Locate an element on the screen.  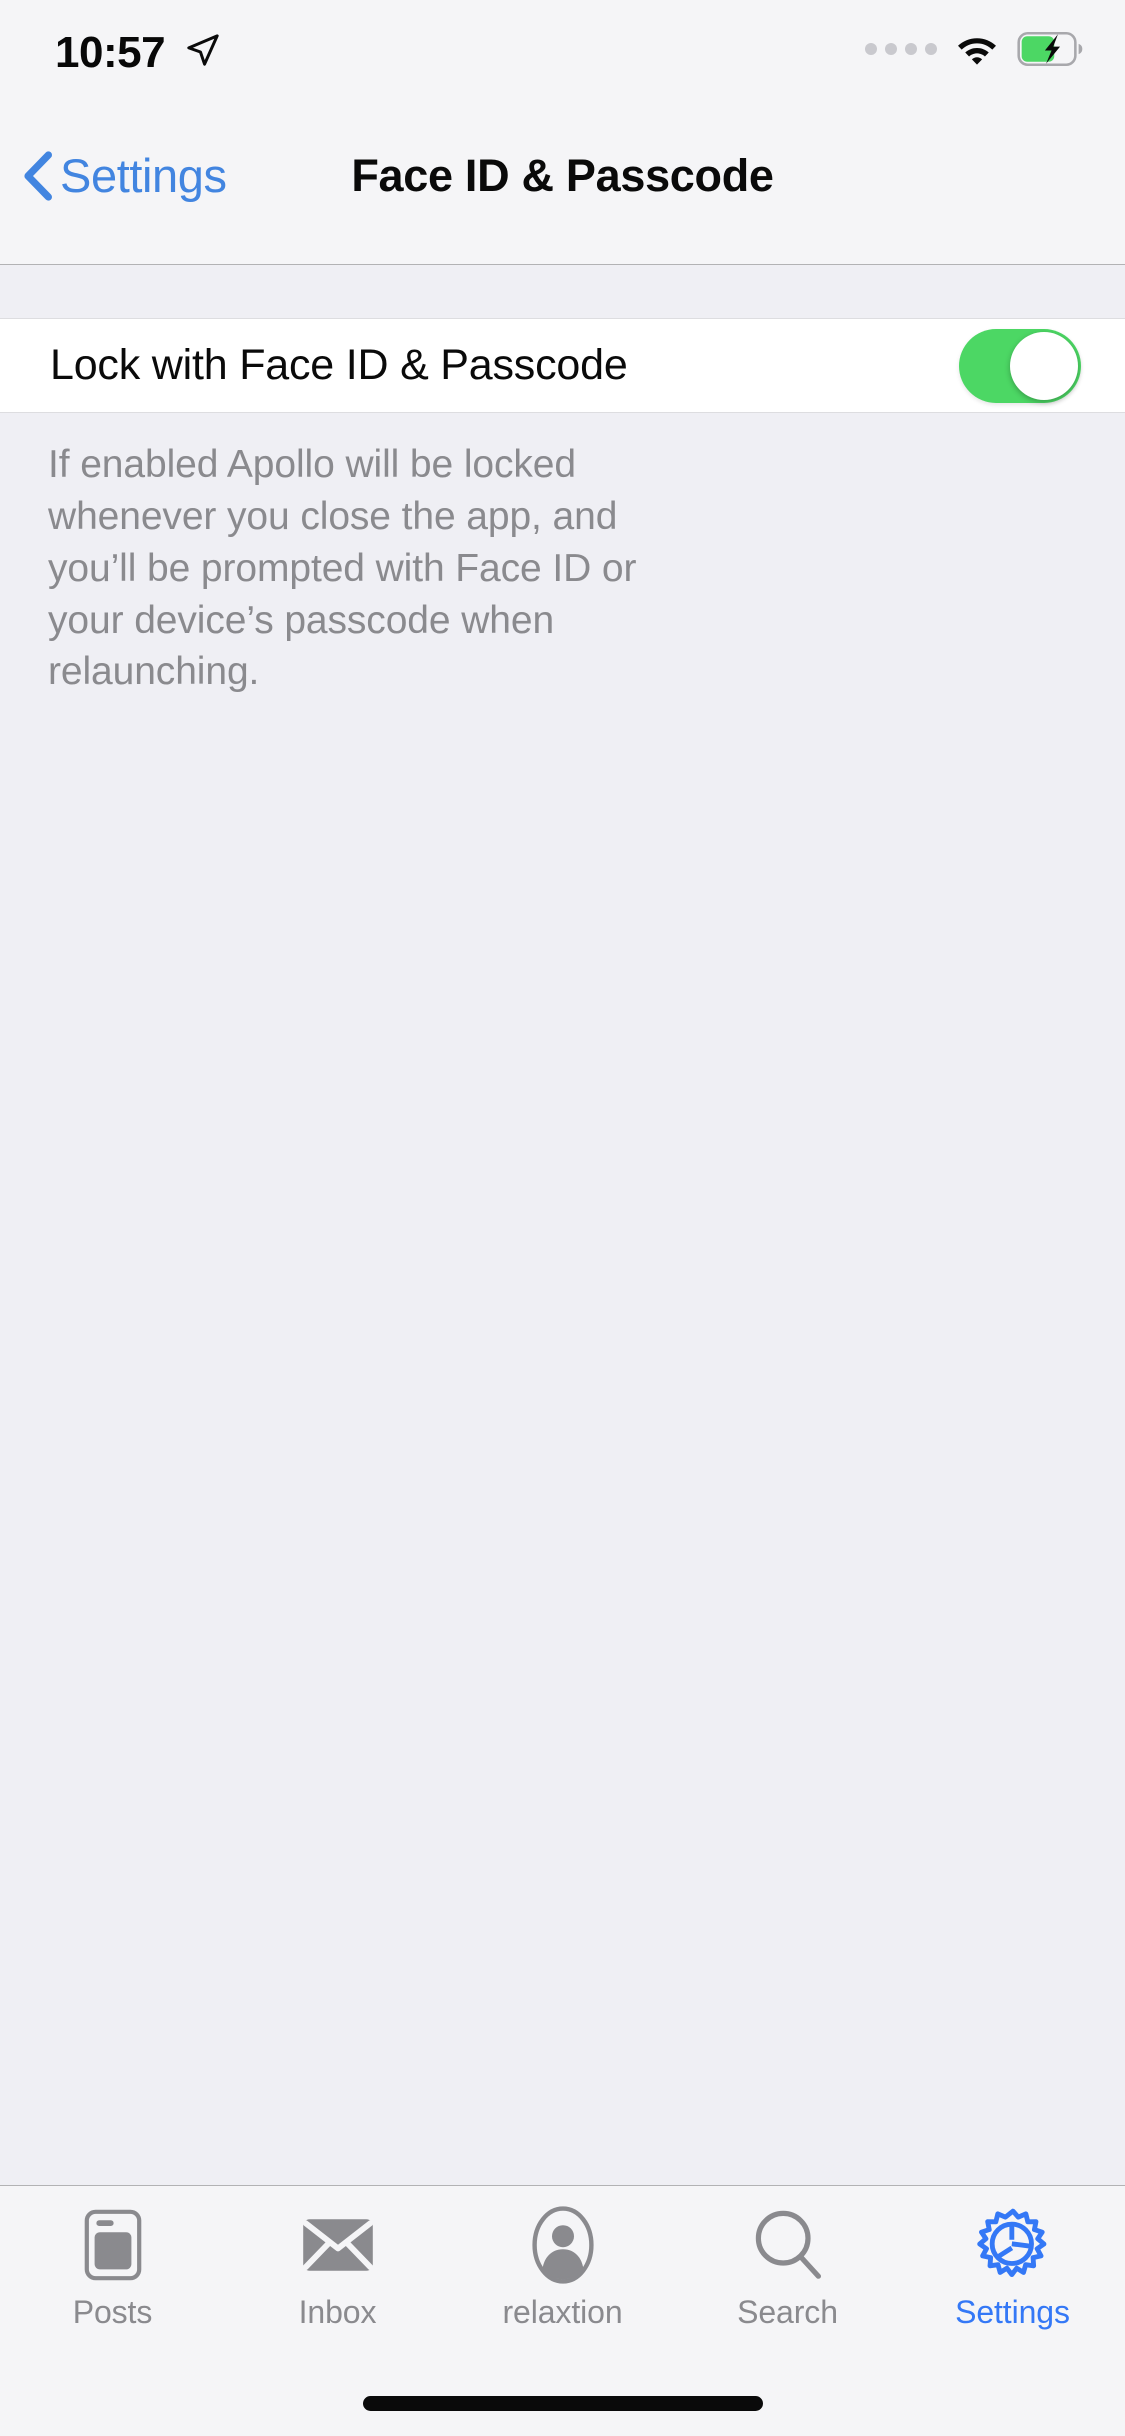
wifi-icon is located at coordinates (977, 51).